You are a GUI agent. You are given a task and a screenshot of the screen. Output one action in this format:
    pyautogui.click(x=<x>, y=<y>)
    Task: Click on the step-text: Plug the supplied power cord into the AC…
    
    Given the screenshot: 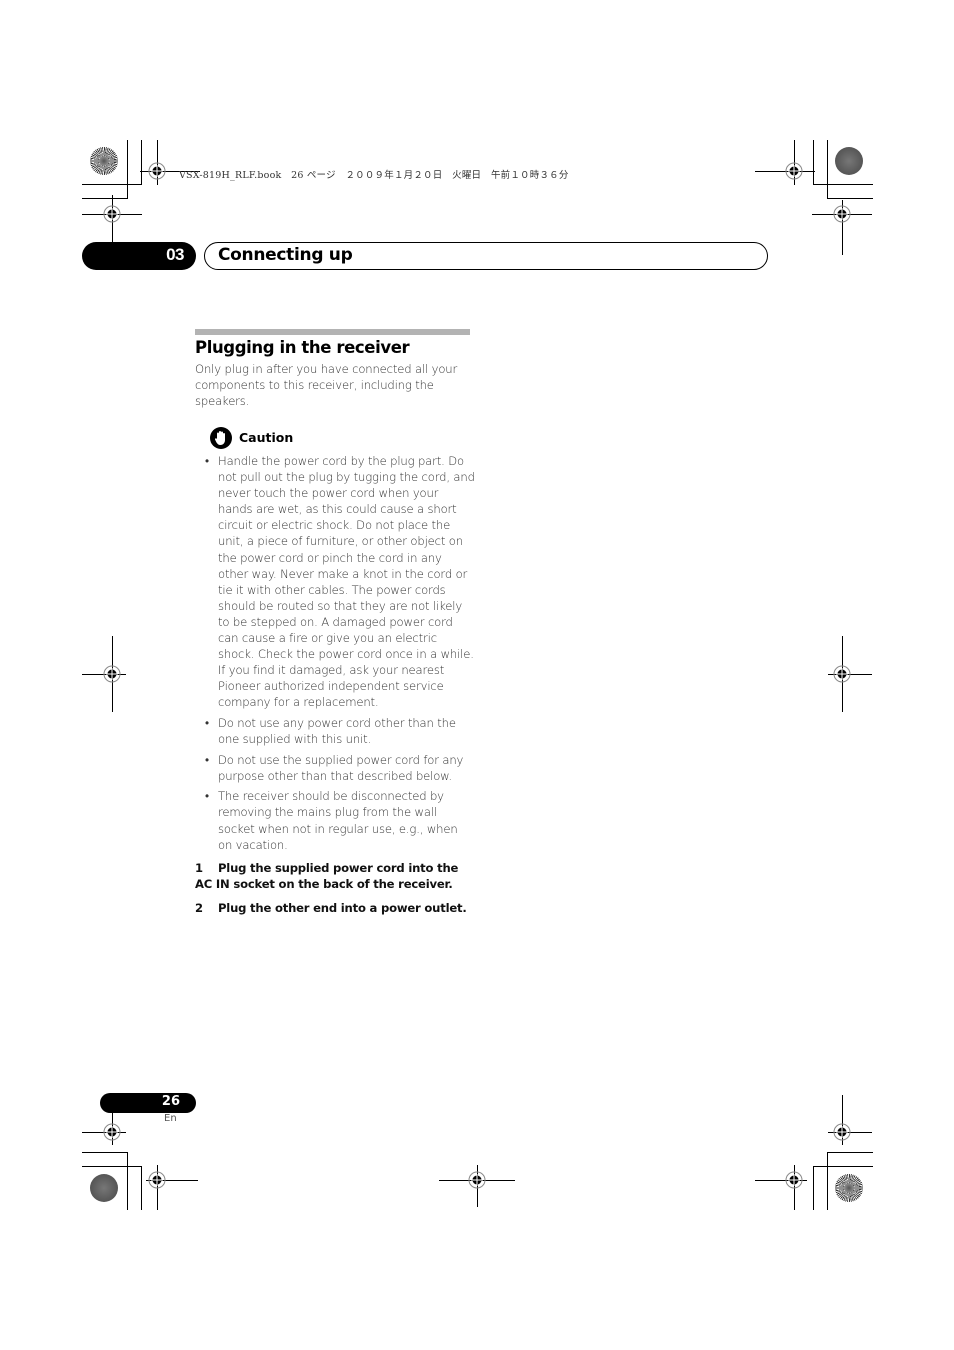 What is the action you would take?
    pyautogui.click(x=327, y=876)
    